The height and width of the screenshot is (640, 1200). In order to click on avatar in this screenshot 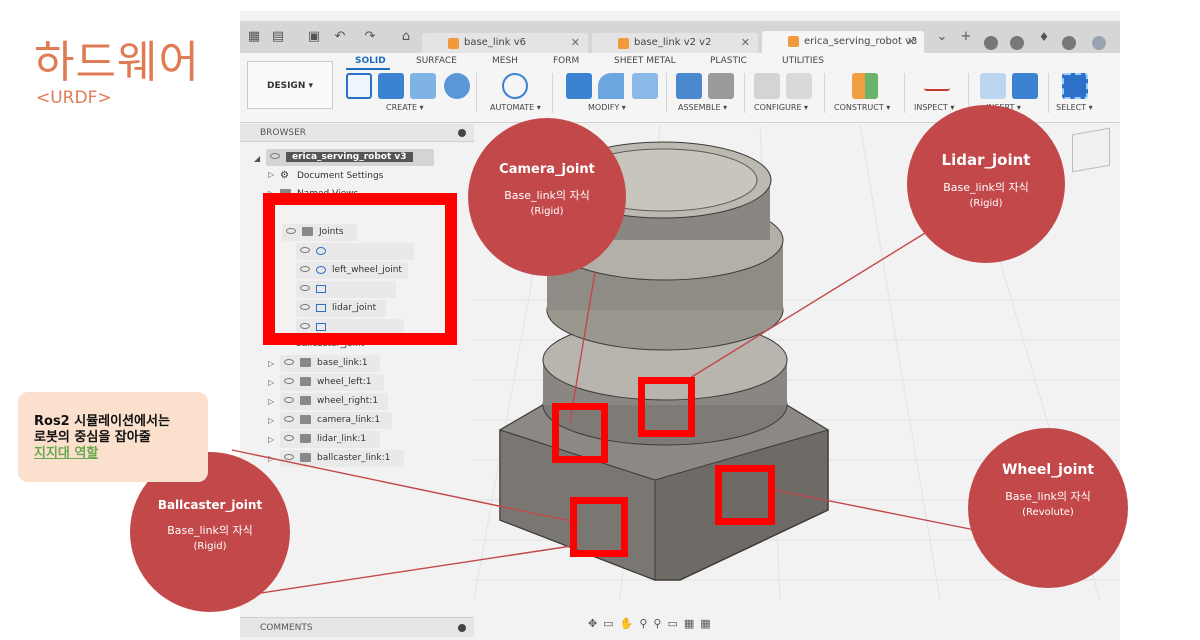, I will do `click(1099, 43)`.